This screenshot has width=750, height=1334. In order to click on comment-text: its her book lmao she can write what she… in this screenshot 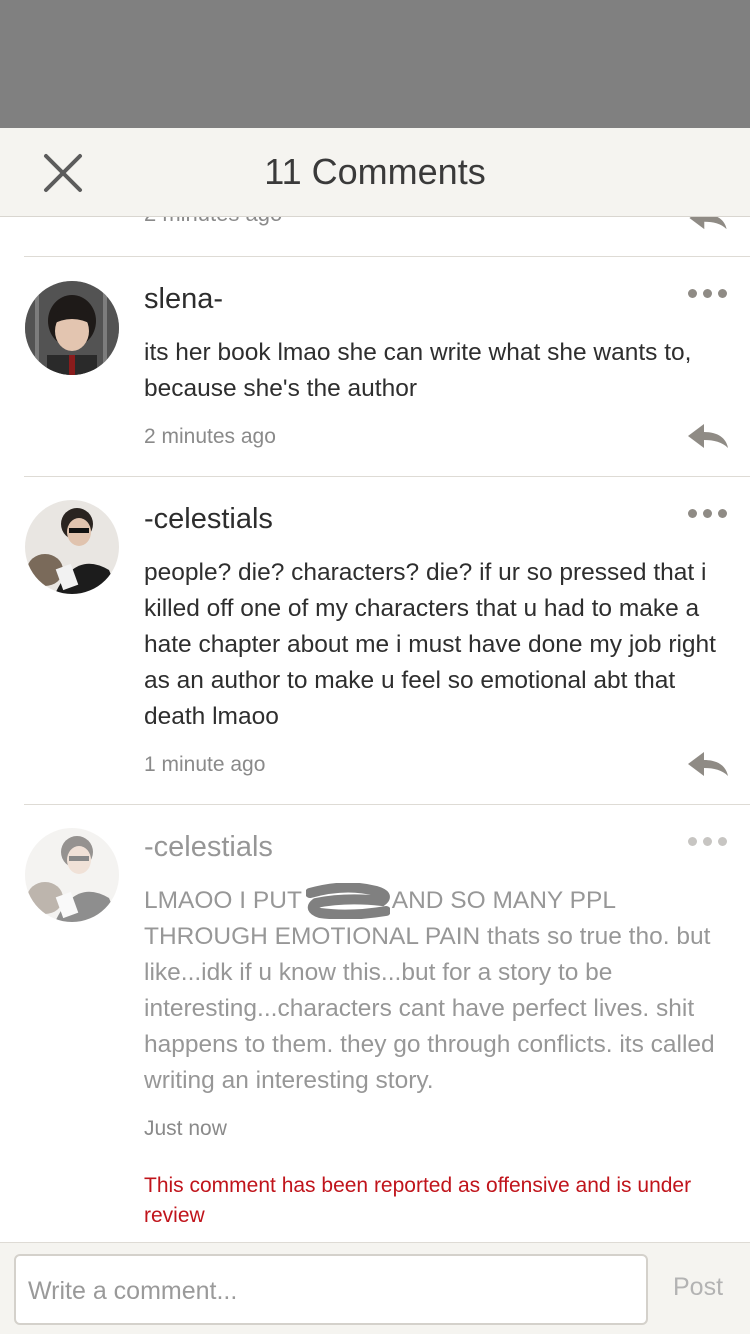, I will do `click(418, 370)`.